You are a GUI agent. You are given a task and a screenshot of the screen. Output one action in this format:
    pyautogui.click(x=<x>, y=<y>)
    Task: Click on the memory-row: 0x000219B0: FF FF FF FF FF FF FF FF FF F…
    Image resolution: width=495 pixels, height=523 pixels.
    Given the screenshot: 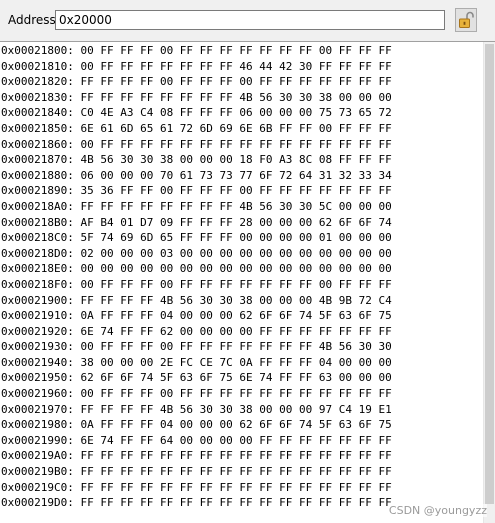 What is the action you would take?
    pyautogui.click(x=196, y=472)
    